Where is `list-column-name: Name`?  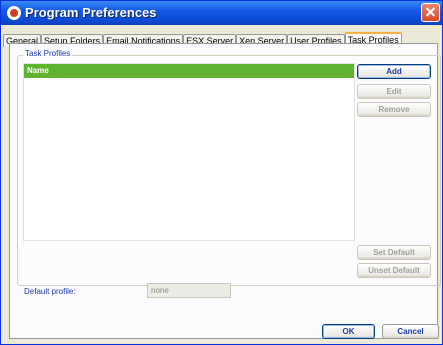
list-column-name: Name is located at coordinates (189, 71).